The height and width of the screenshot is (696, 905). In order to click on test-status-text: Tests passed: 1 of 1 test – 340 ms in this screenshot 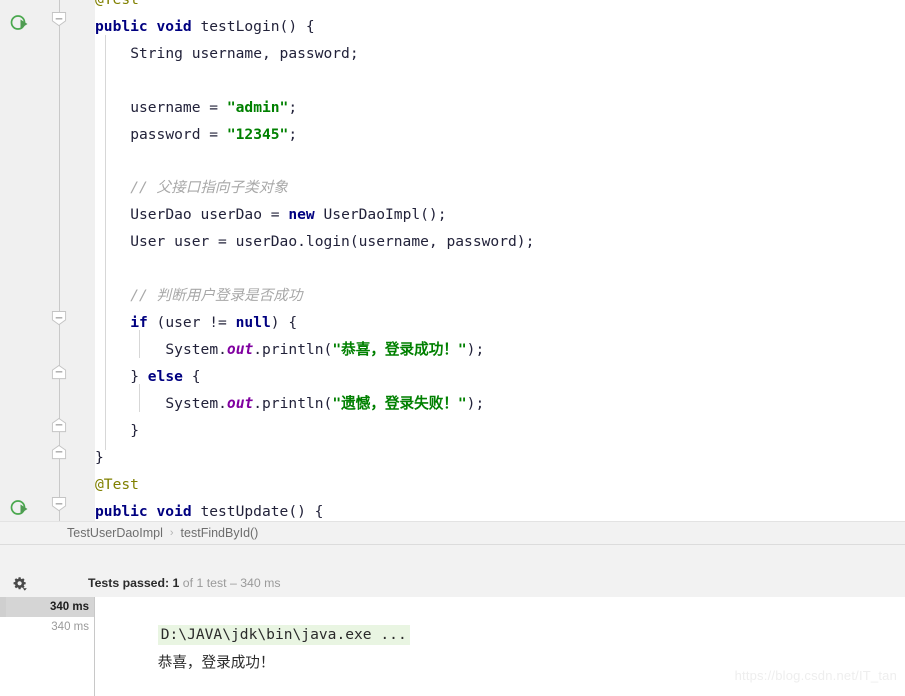, I will do `click(184, 583)`.